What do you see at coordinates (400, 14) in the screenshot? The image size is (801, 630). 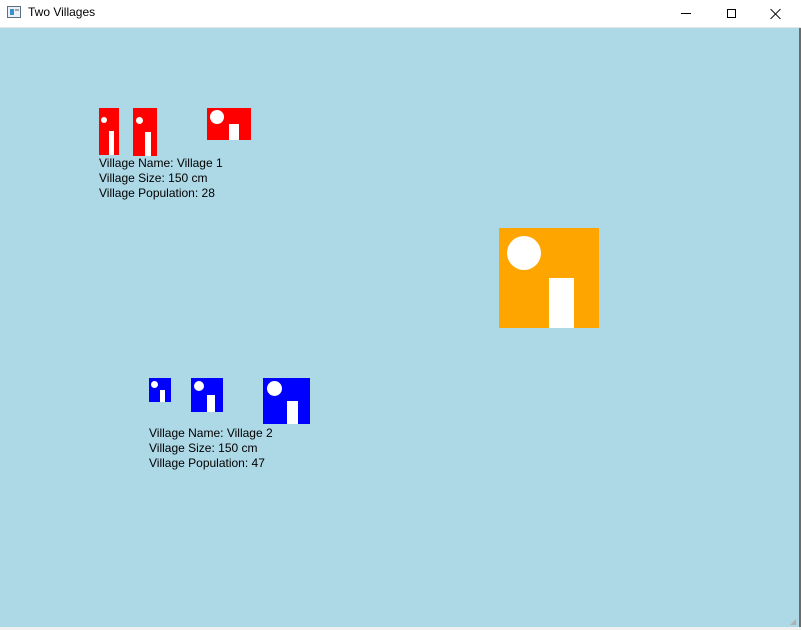 I see `title-bar: Two Villages` at bounding box center [400, 14].